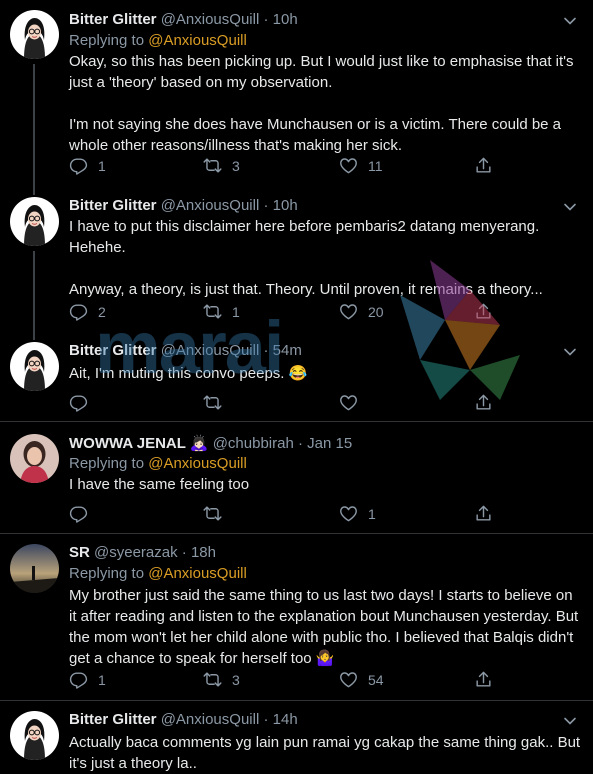 The width and height of the screenshot is (593, 774). I want to click on timestamp: 14h, so click(285, 719).